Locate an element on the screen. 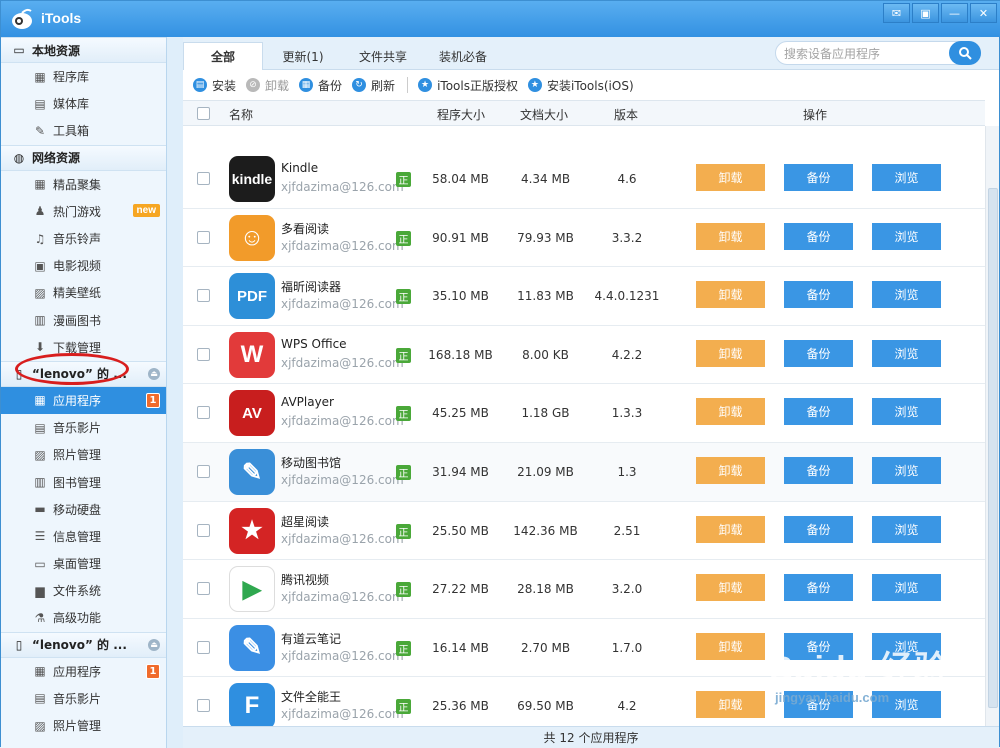  sidebar-item: ☰ 信息管理 is located at coordinates (83, 536).